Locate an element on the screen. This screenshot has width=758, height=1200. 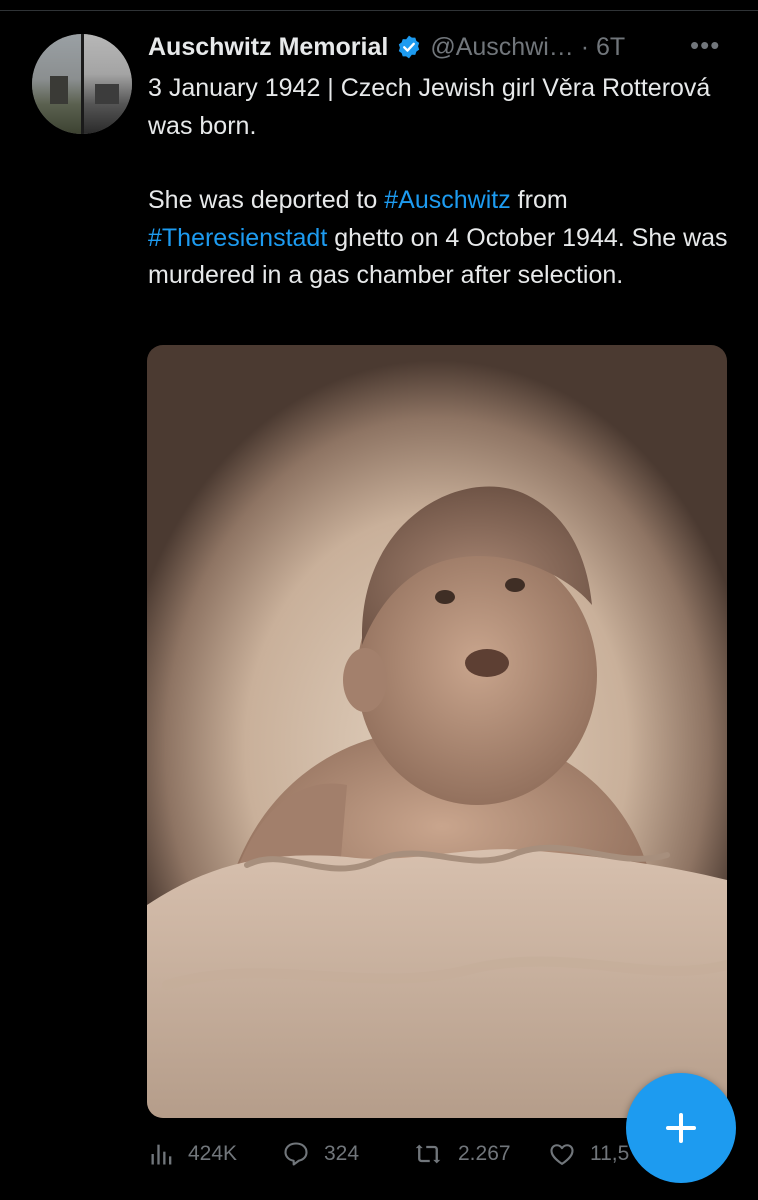
tweet-header: Auschwitz Memorial @Auschwi… · 6T is located at coordinates (386, 47).